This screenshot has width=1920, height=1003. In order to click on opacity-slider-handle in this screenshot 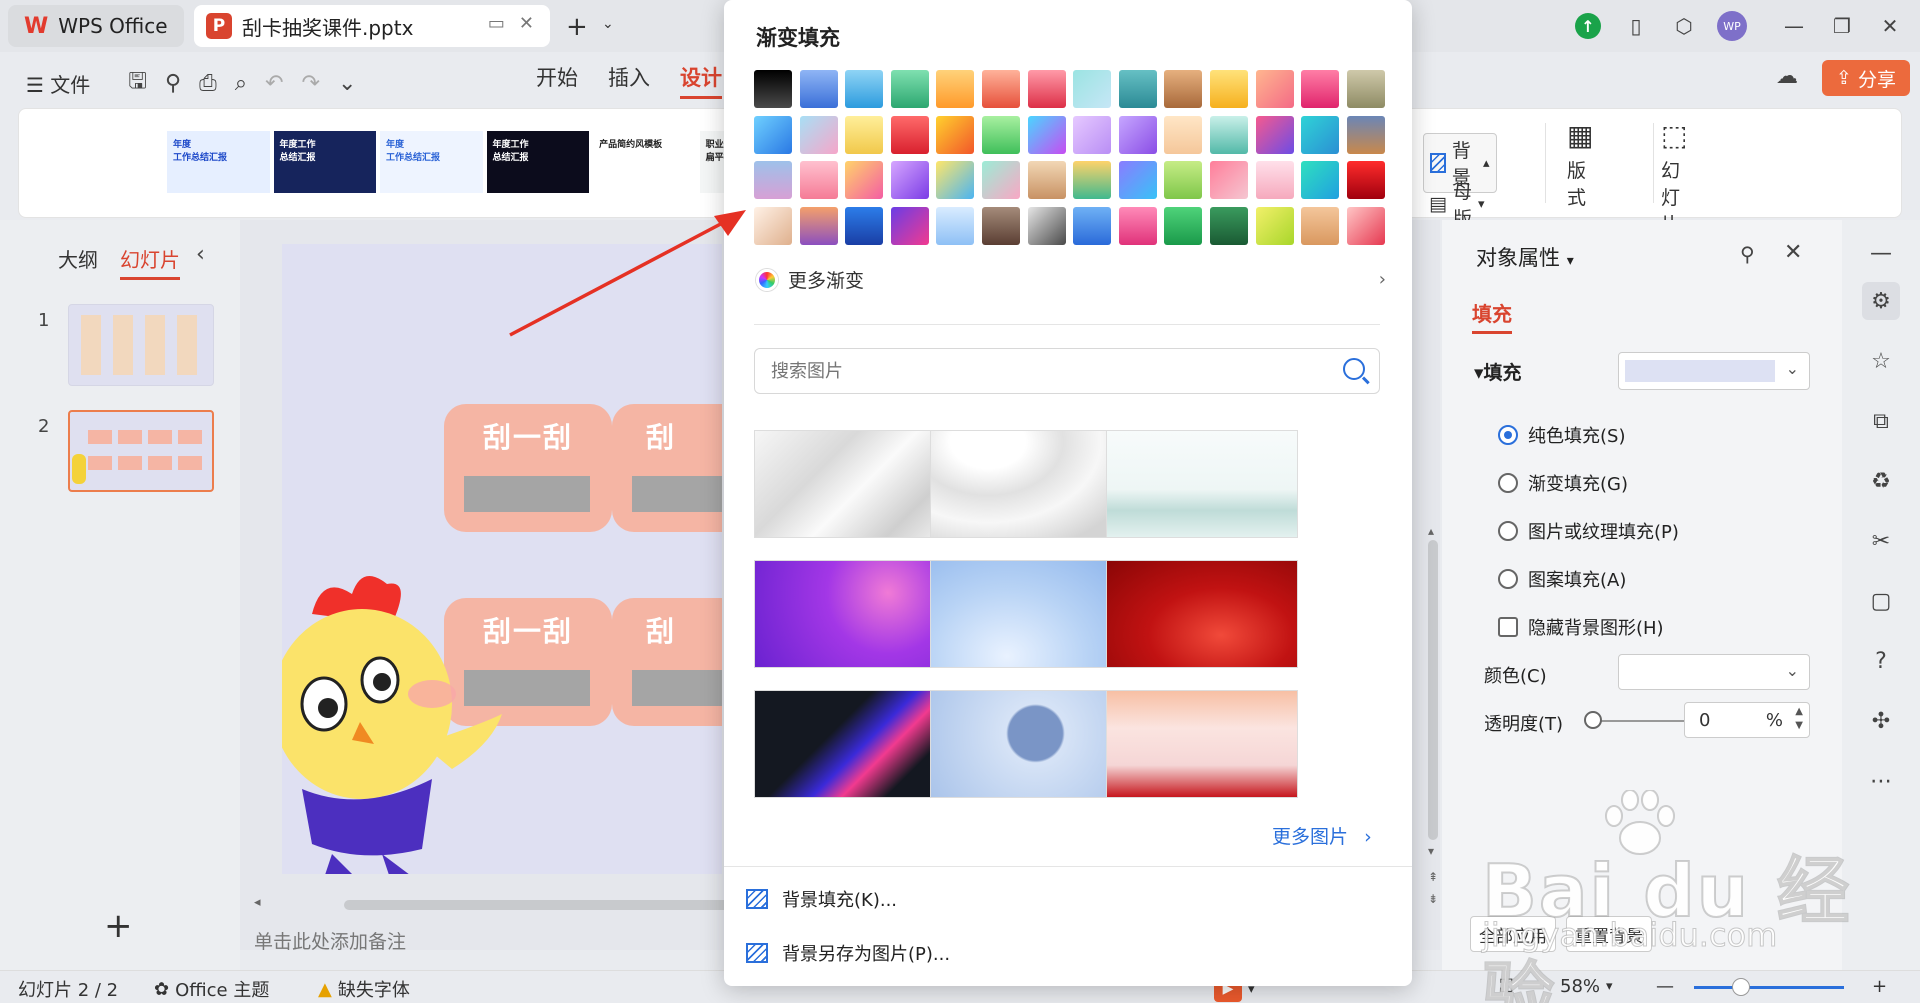, I will do `click(1593, 720)`.